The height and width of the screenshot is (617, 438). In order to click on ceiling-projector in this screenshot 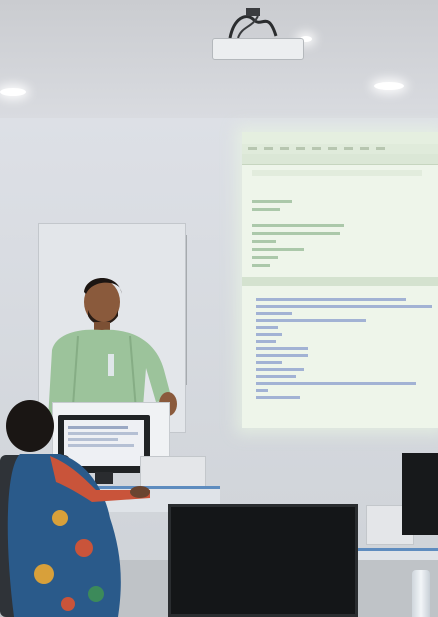, I will do `click(258, 49)`.